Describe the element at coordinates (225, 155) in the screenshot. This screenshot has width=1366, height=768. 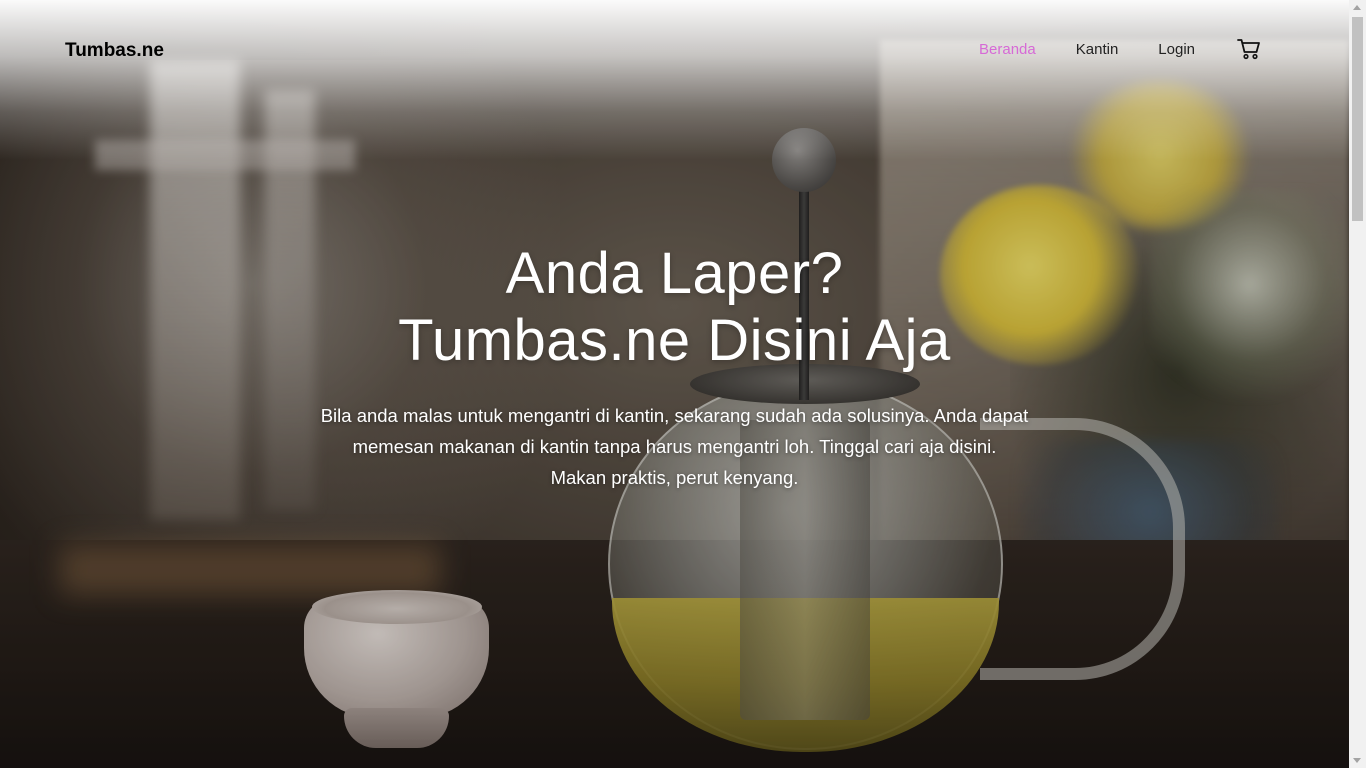
I see `background-shelf` at that location.